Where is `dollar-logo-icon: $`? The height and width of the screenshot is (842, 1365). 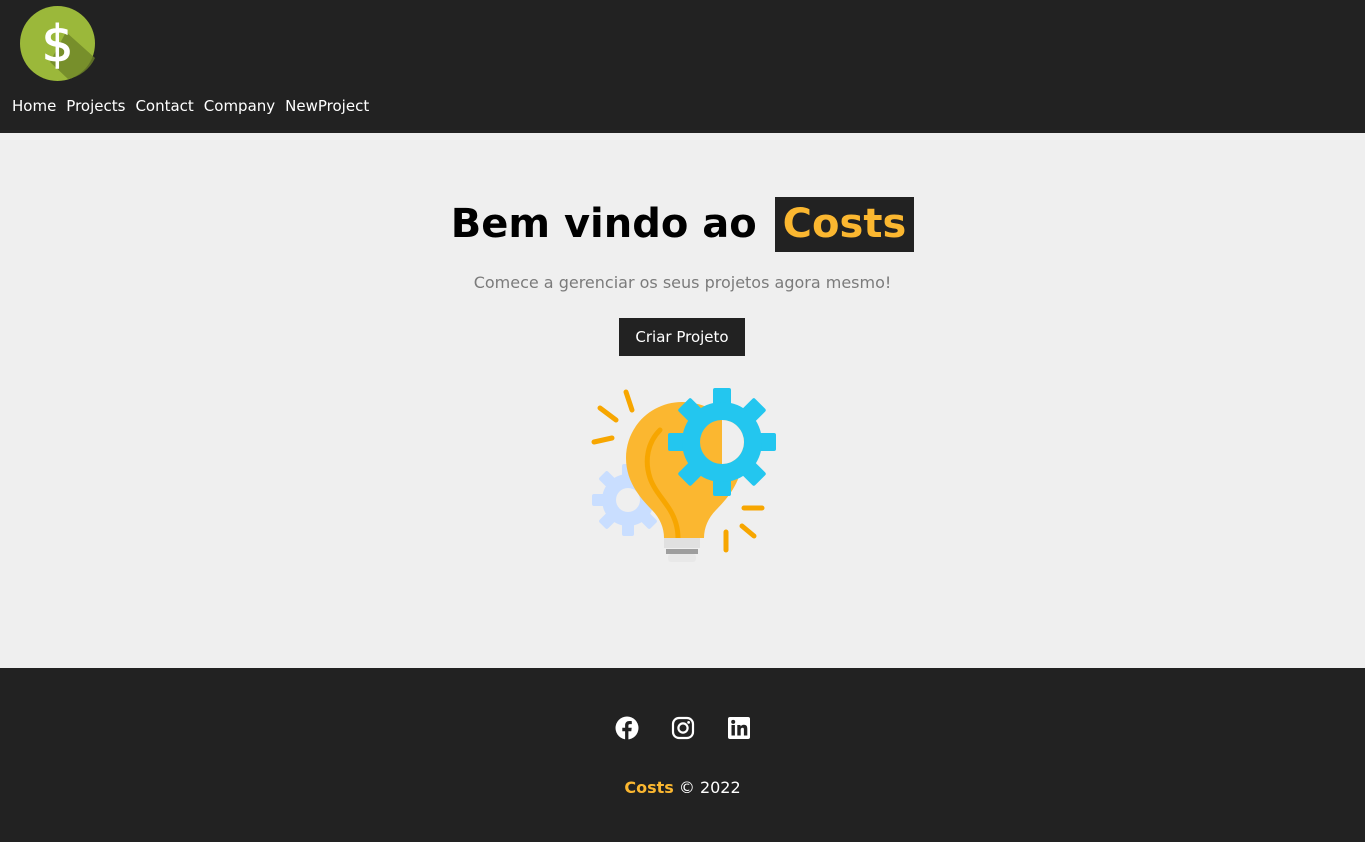 dollar-logo-icon: $ is located at coordinates (57, 43).